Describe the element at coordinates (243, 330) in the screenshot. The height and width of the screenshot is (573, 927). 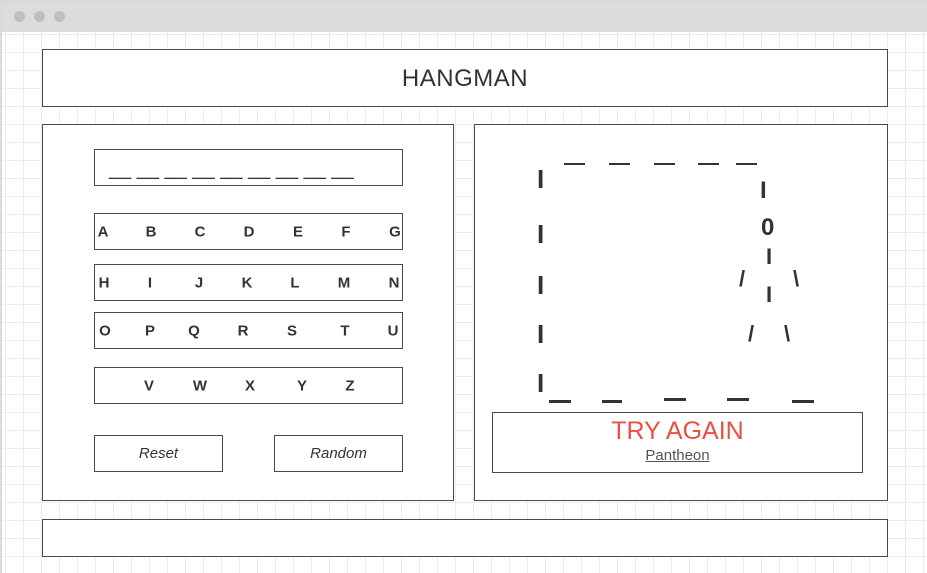
I see `letter-key-r: R` at that location.